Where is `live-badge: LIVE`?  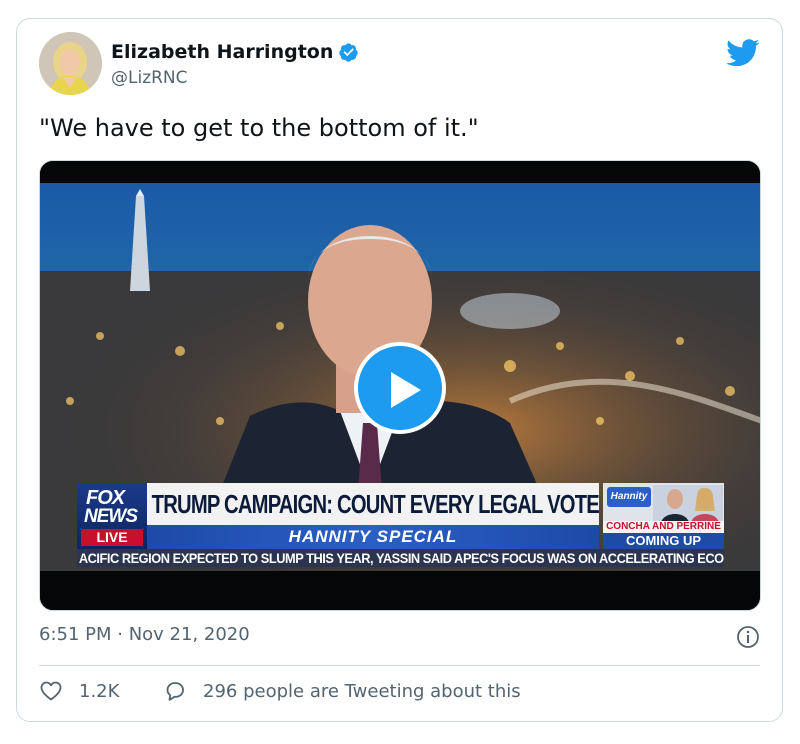 live-badge: LIVE is located at coordinates (112, 537).